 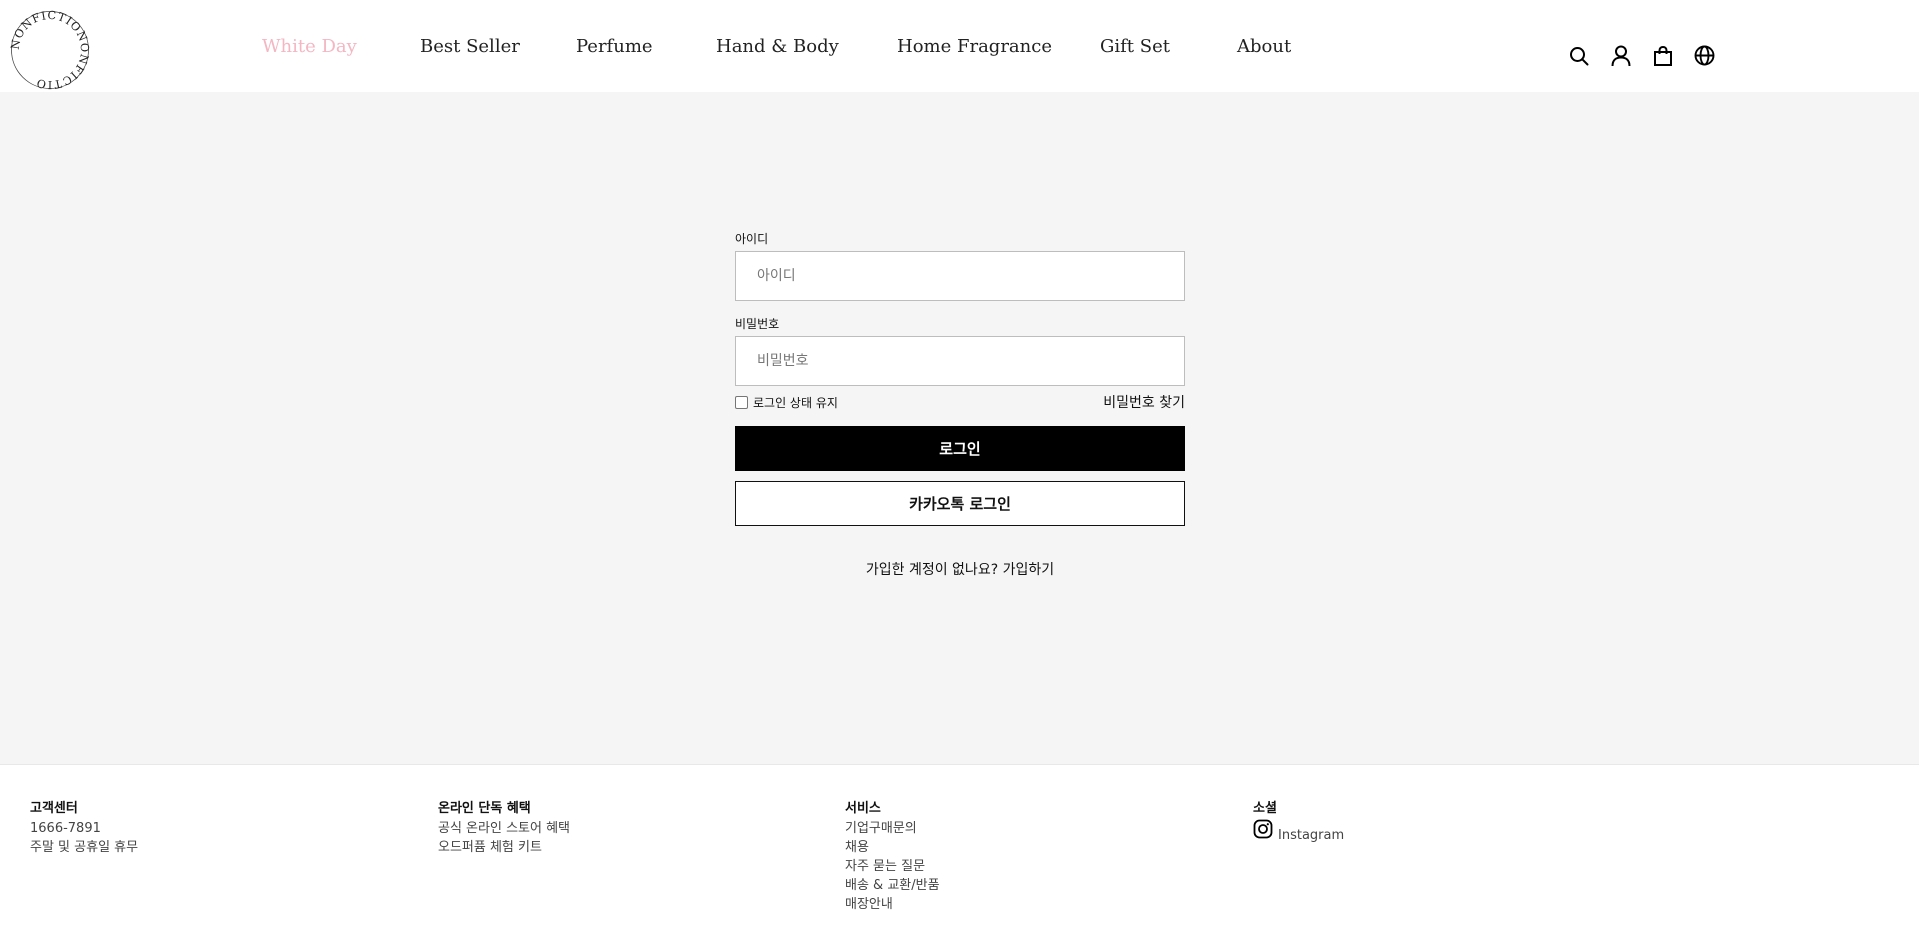 I want to click on services-item: 자주 묻는 질문, so click(x=892, y=866).